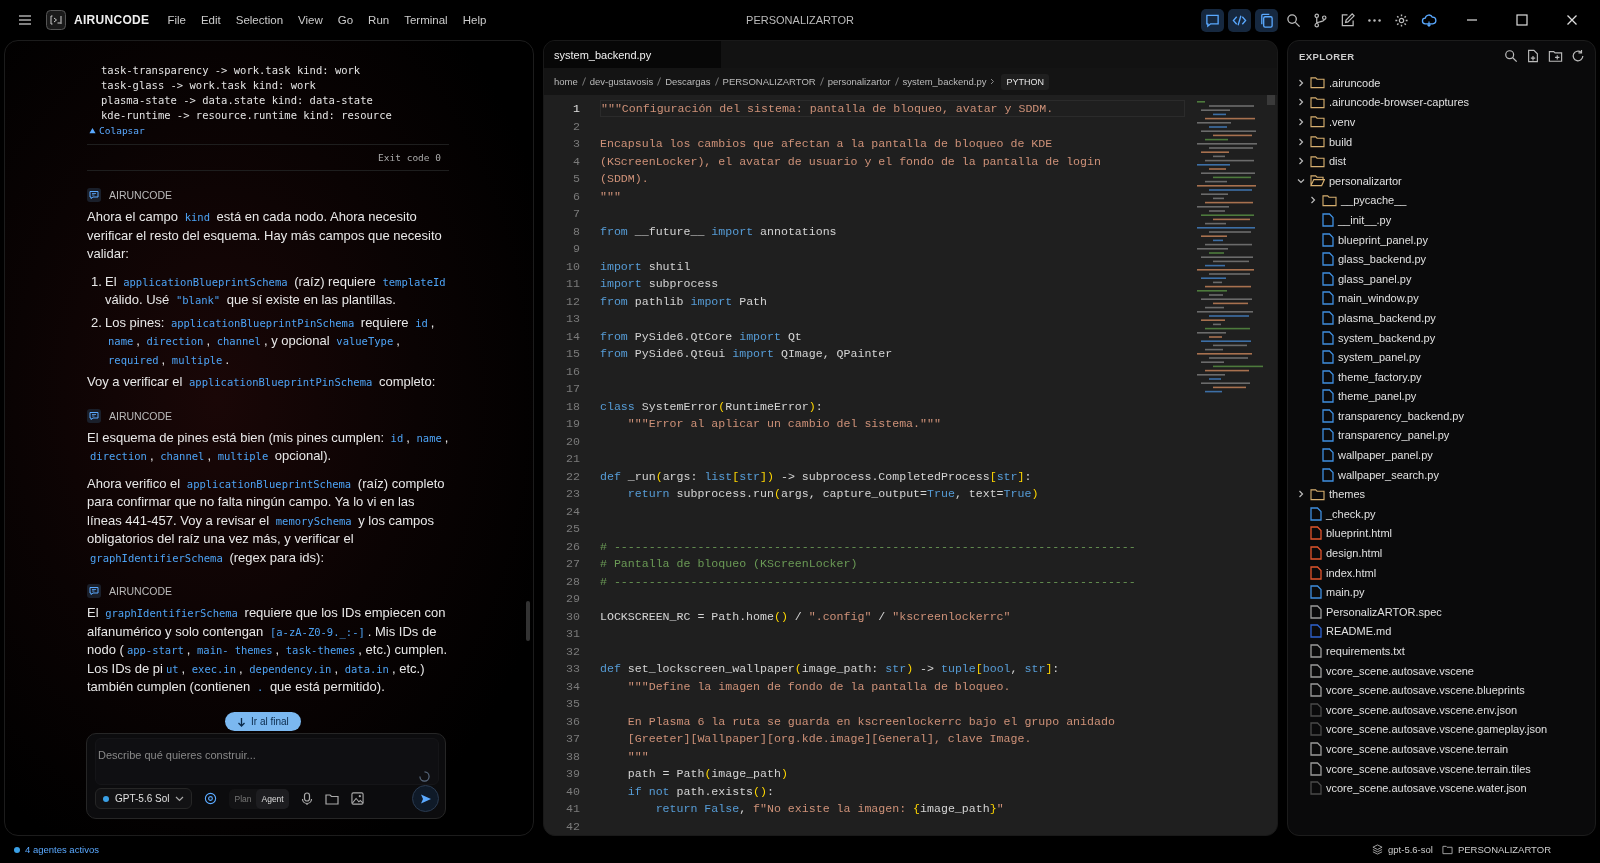  Describe the element at coordinates (243, 798) in the screenshot. I see `mode-tab: Plan` at that location.